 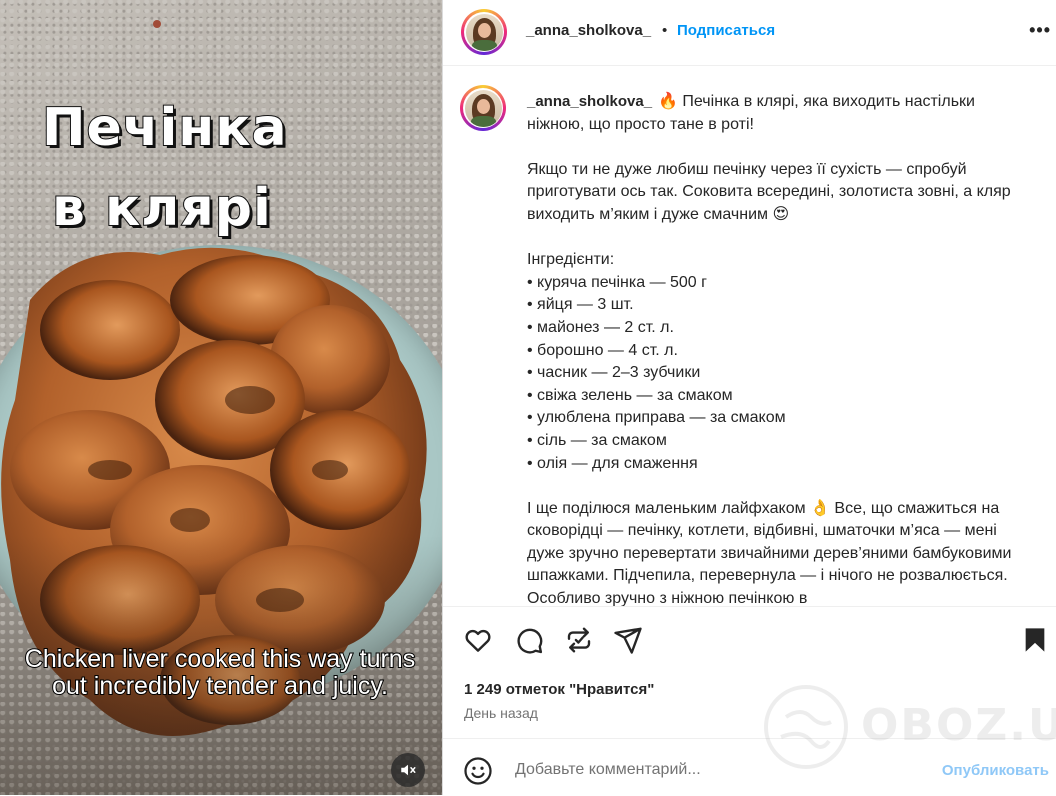 What do you see at coordinates (628, 640) in the screenshot?
I see `share-icon` at bounding box center [628, 640].